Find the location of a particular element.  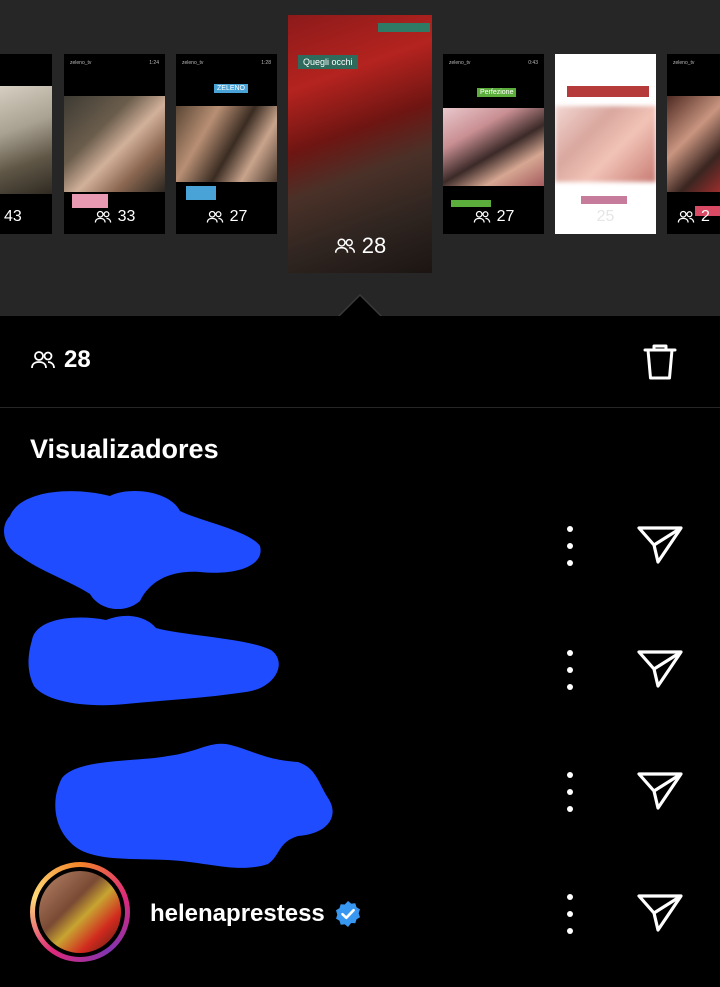

story-thumbnail: zeleno_tv 0:43 Perfezione 27 is located at coordinates (493, 144).